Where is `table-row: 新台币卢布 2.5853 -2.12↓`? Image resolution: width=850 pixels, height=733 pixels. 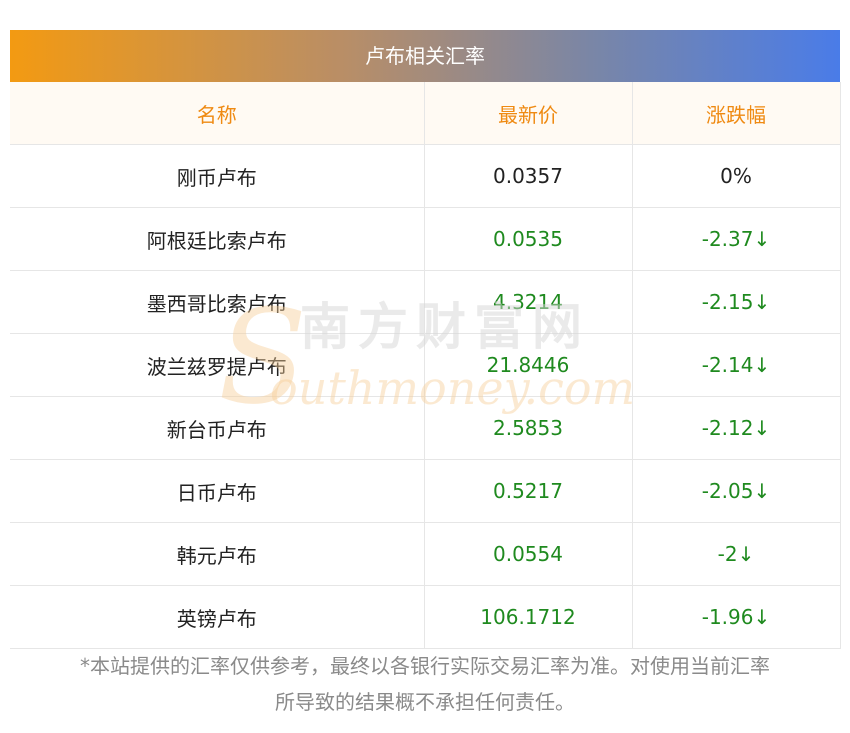
table-row: 新台币卢布 2.5853 -2.12↓ is located at coordinates (425, 428).